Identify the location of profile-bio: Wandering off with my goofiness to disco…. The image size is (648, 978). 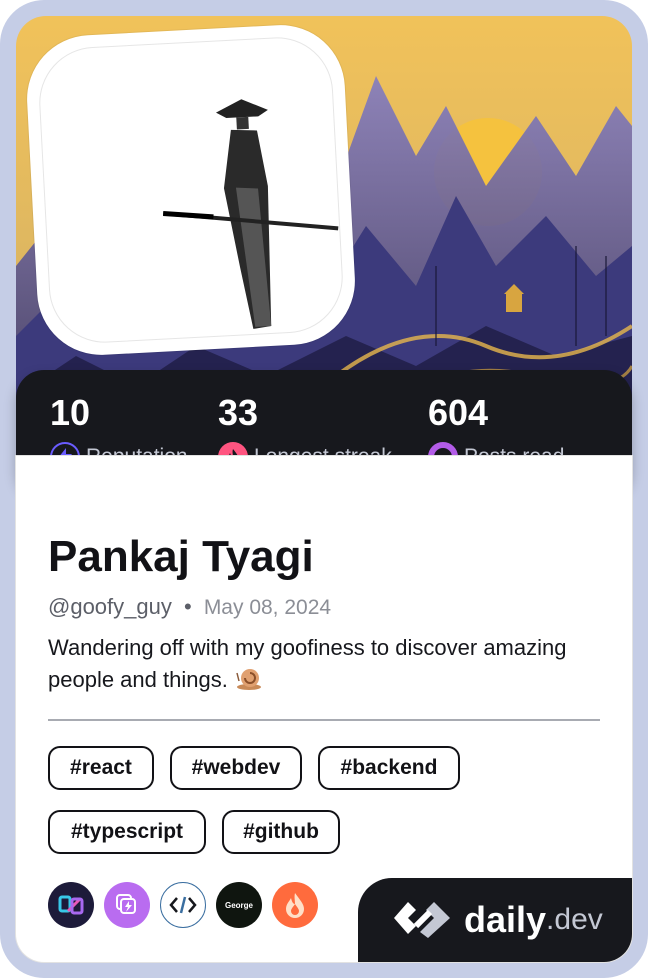
(308, 666).